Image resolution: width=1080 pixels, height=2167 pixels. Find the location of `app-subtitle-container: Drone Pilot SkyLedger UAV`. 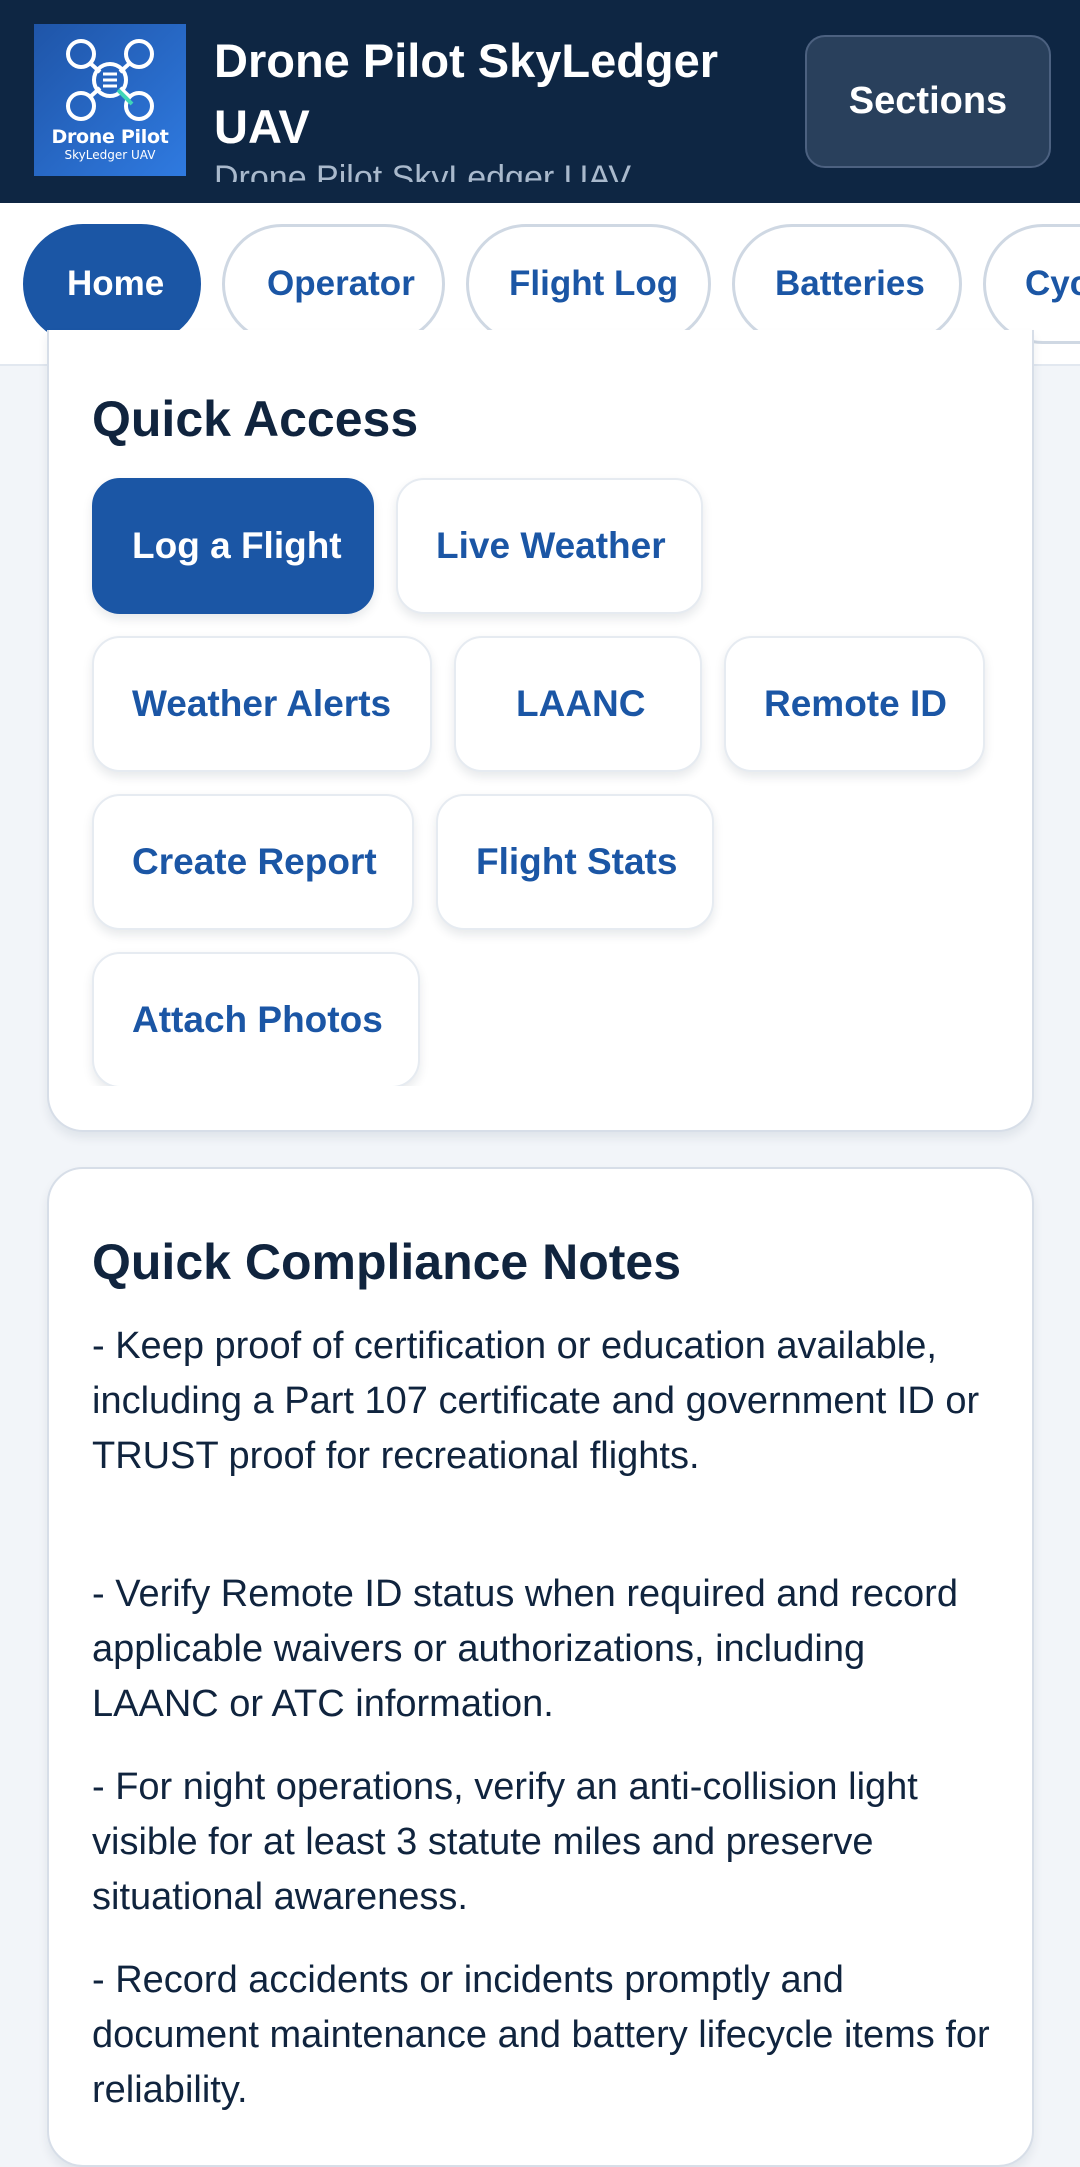

app-subtitle-container: Drone Pilot SkyLedger UAV is located at coordinates (494, 170).